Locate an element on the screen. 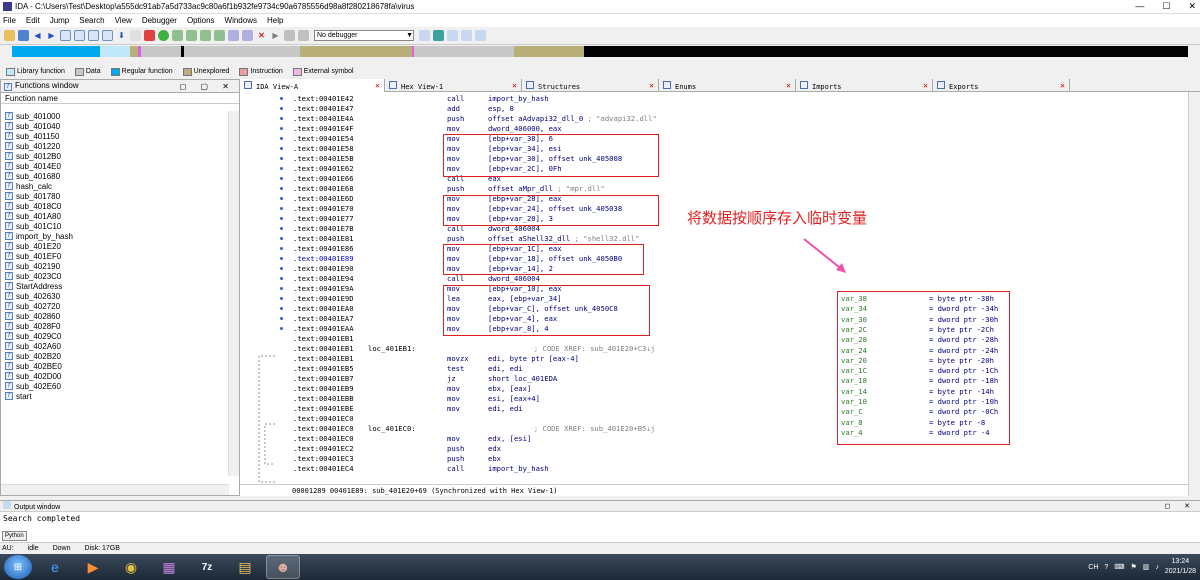 The height and width of the screenshot is (580, 1200). chrome-icon: ◉ is located at coordinates (131, 567).